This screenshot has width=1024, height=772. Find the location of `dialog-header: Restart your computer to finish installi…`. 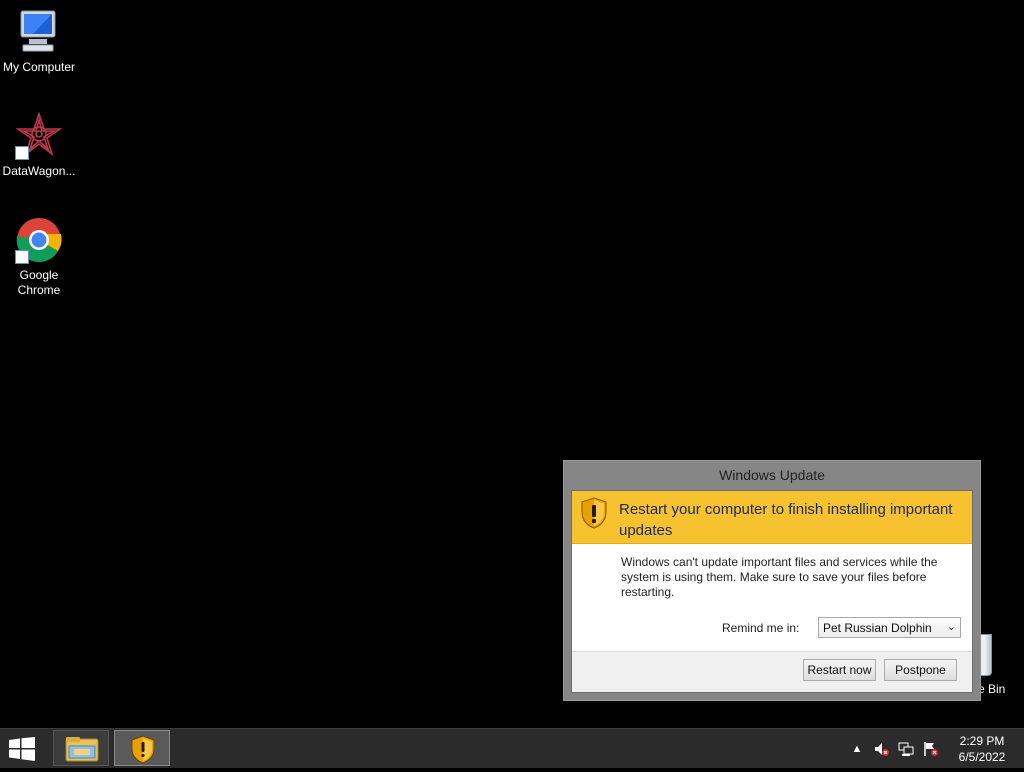

dialog-header: Restart your computer to finish installi… is located at coordinates (772, 517).